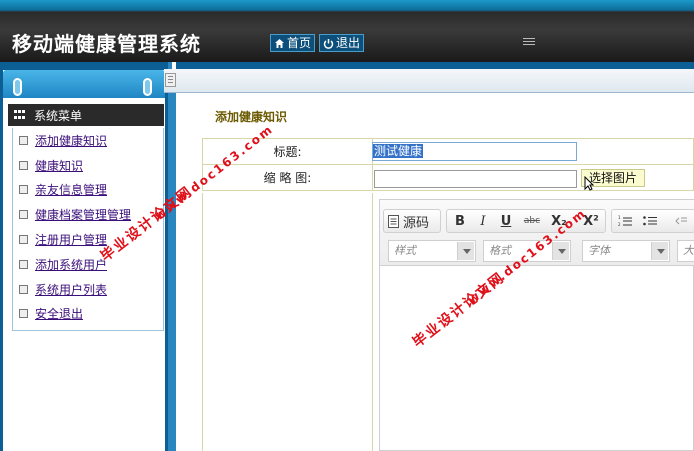 This screenshot has height=451, width=694. Describe the element at coordinates (71, 239) in the screenshot. I see `sidebar-item-label: 注册用户管理` at that location.